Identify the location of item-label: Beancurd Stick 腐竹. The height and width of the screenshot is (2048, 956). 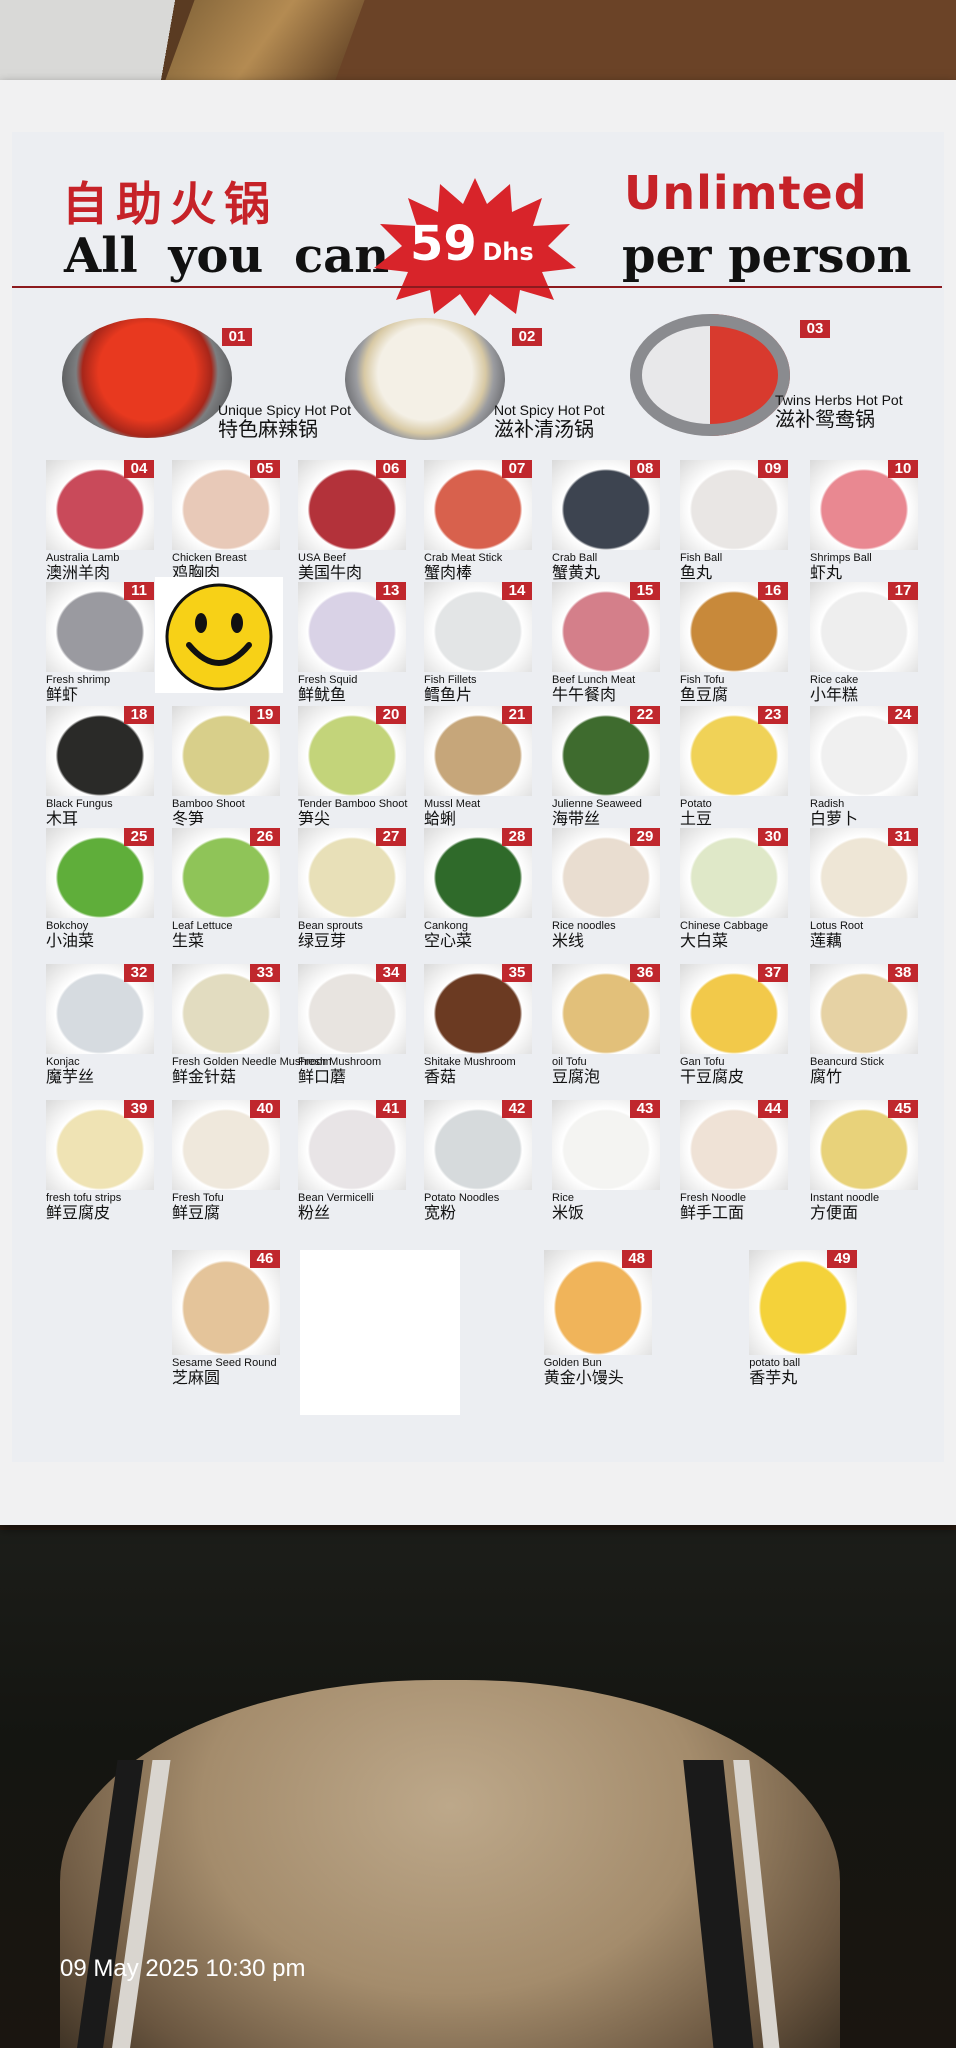
(847, 1071).